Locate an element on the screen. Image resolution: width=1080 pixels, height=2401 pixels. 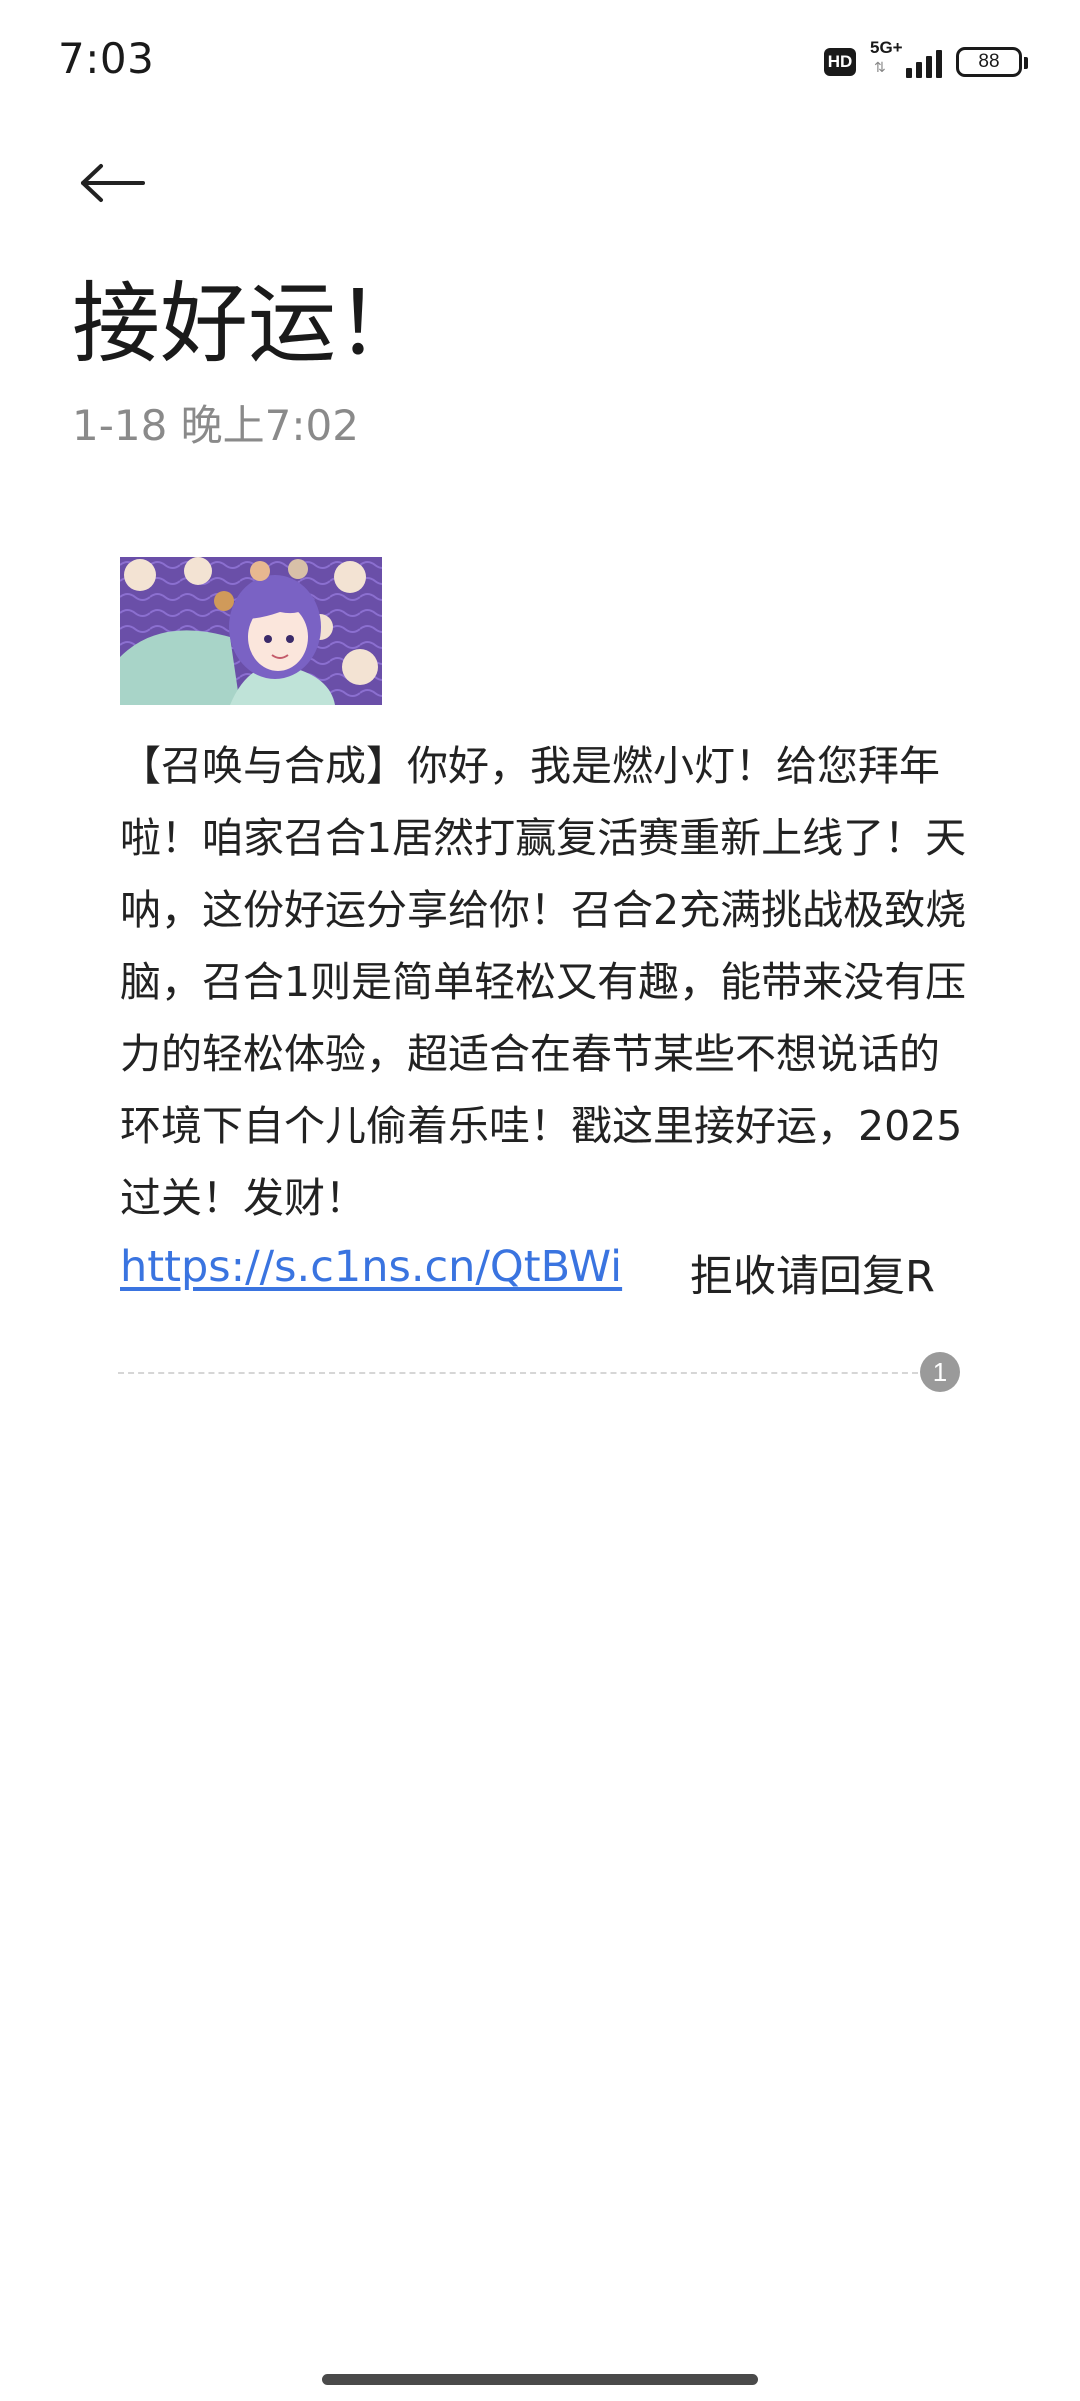
status-icons: HD 5G+ ⇅ 88 is located at coordinates (926, 61).